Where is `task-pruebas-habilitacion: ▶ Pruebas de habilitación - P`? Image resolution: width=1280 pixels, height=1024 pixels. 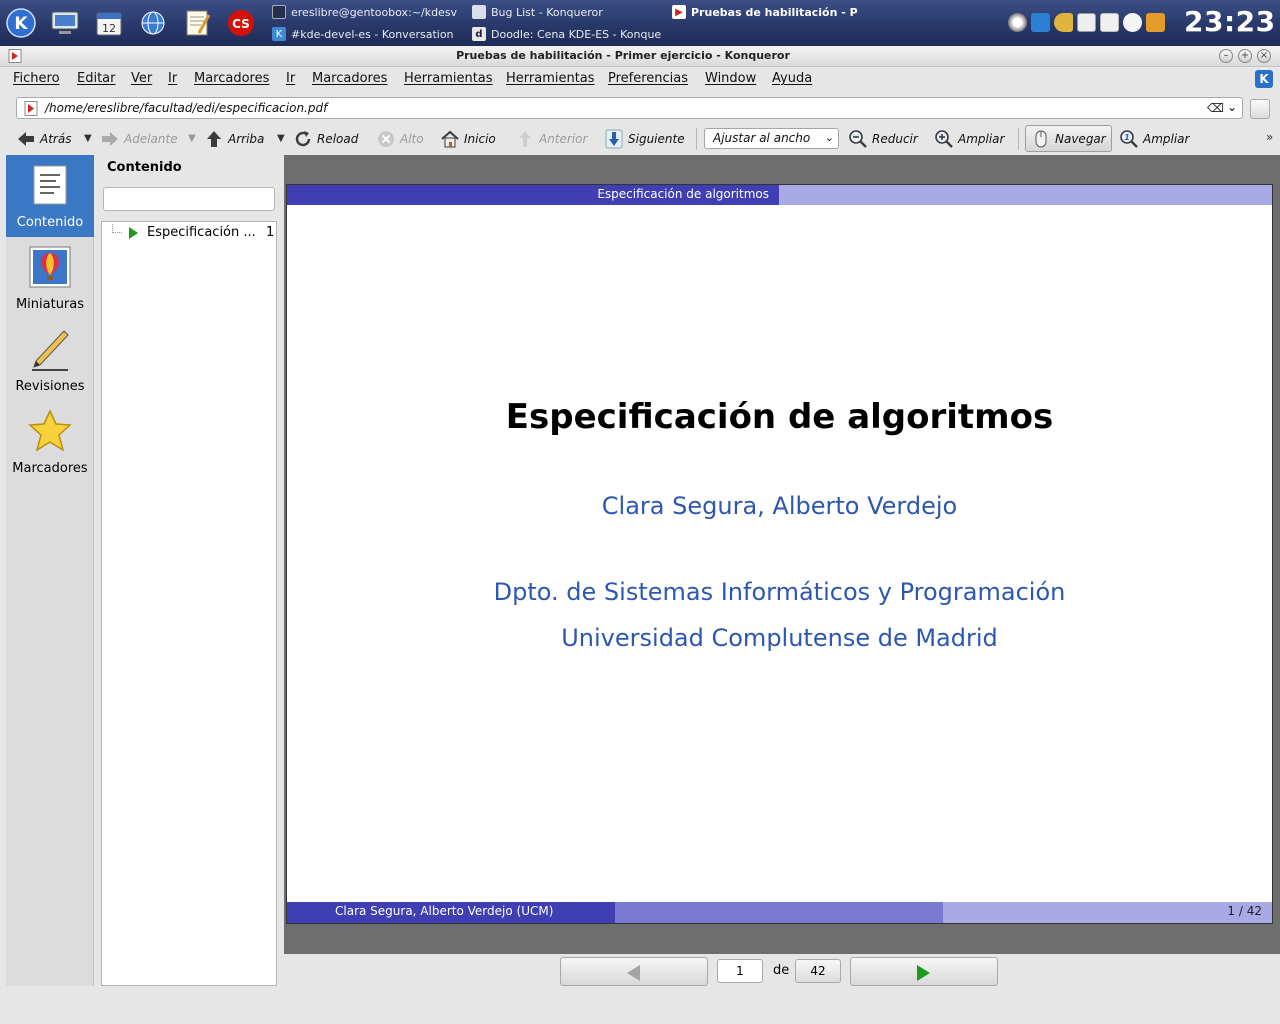 task-pruebas-habilitacion: ▶ Pruebas de habilitación - P is located at coordinates (768, 12).